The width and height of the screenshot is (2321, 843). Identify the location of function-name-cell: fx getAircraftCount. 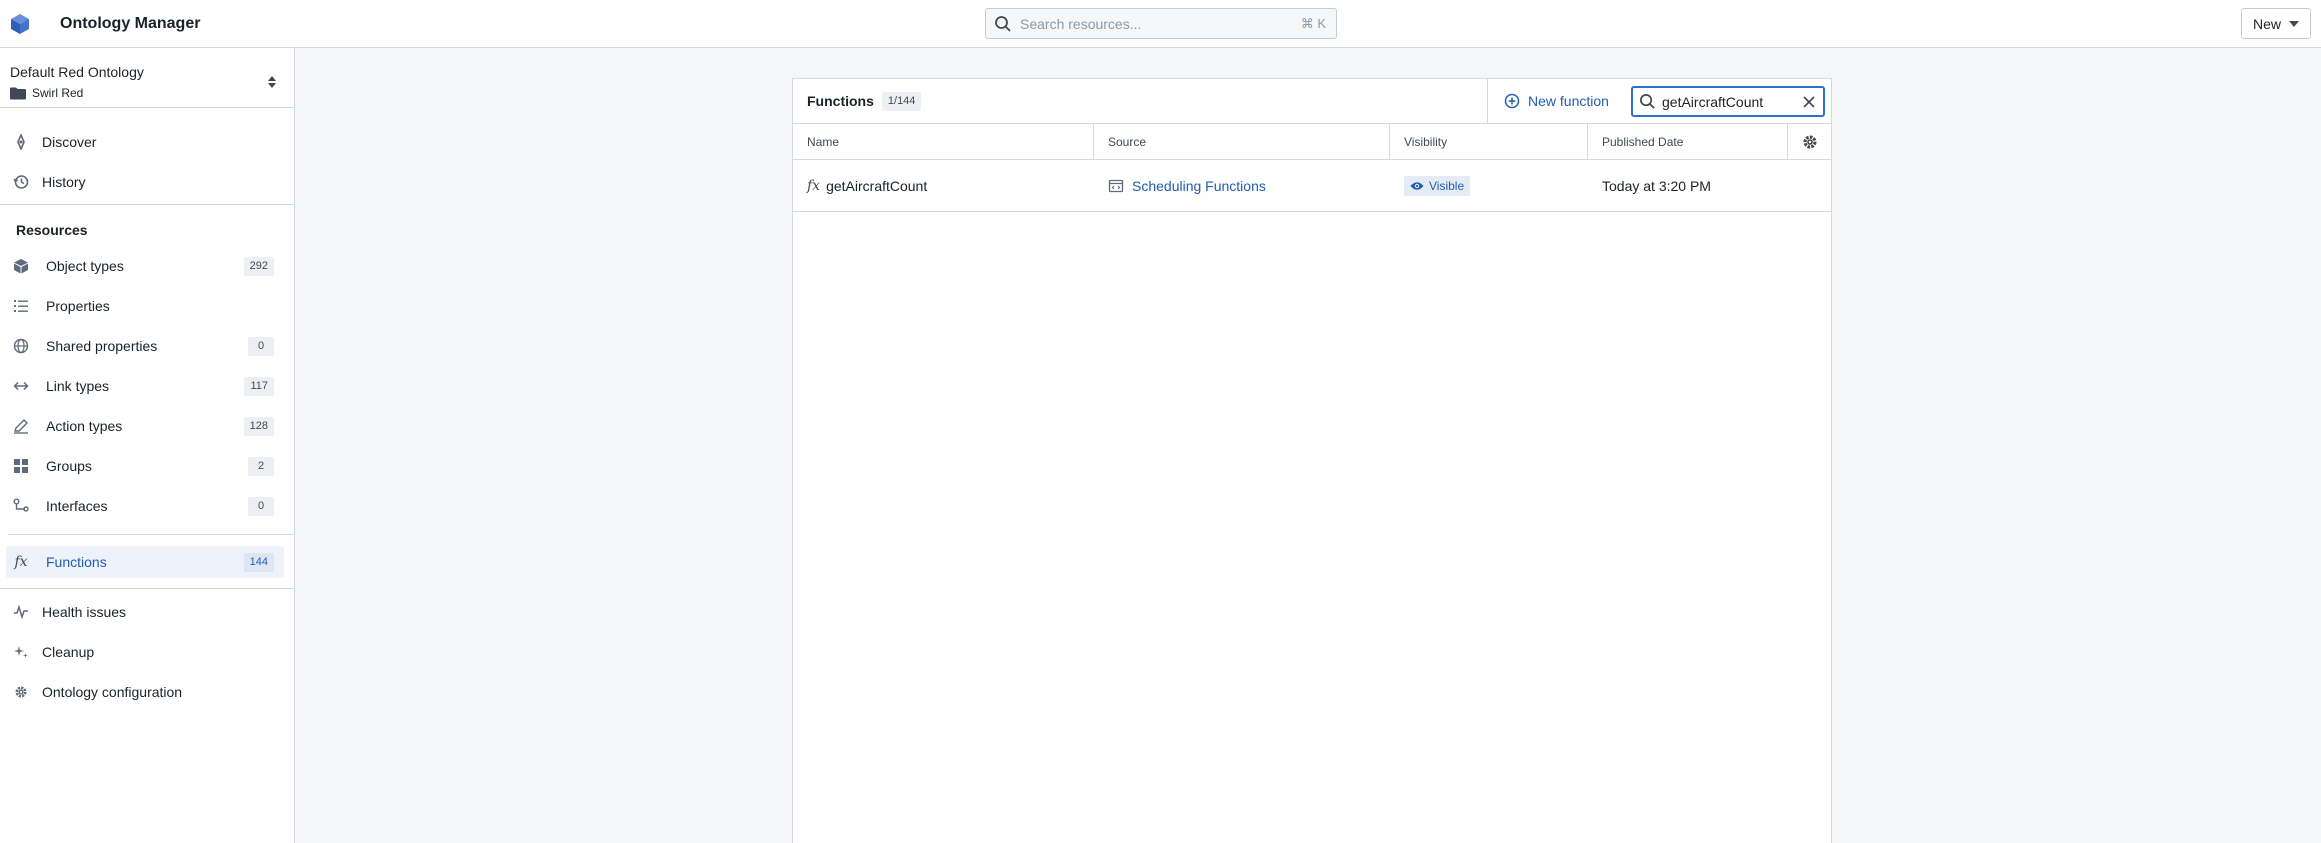
(943, 186).